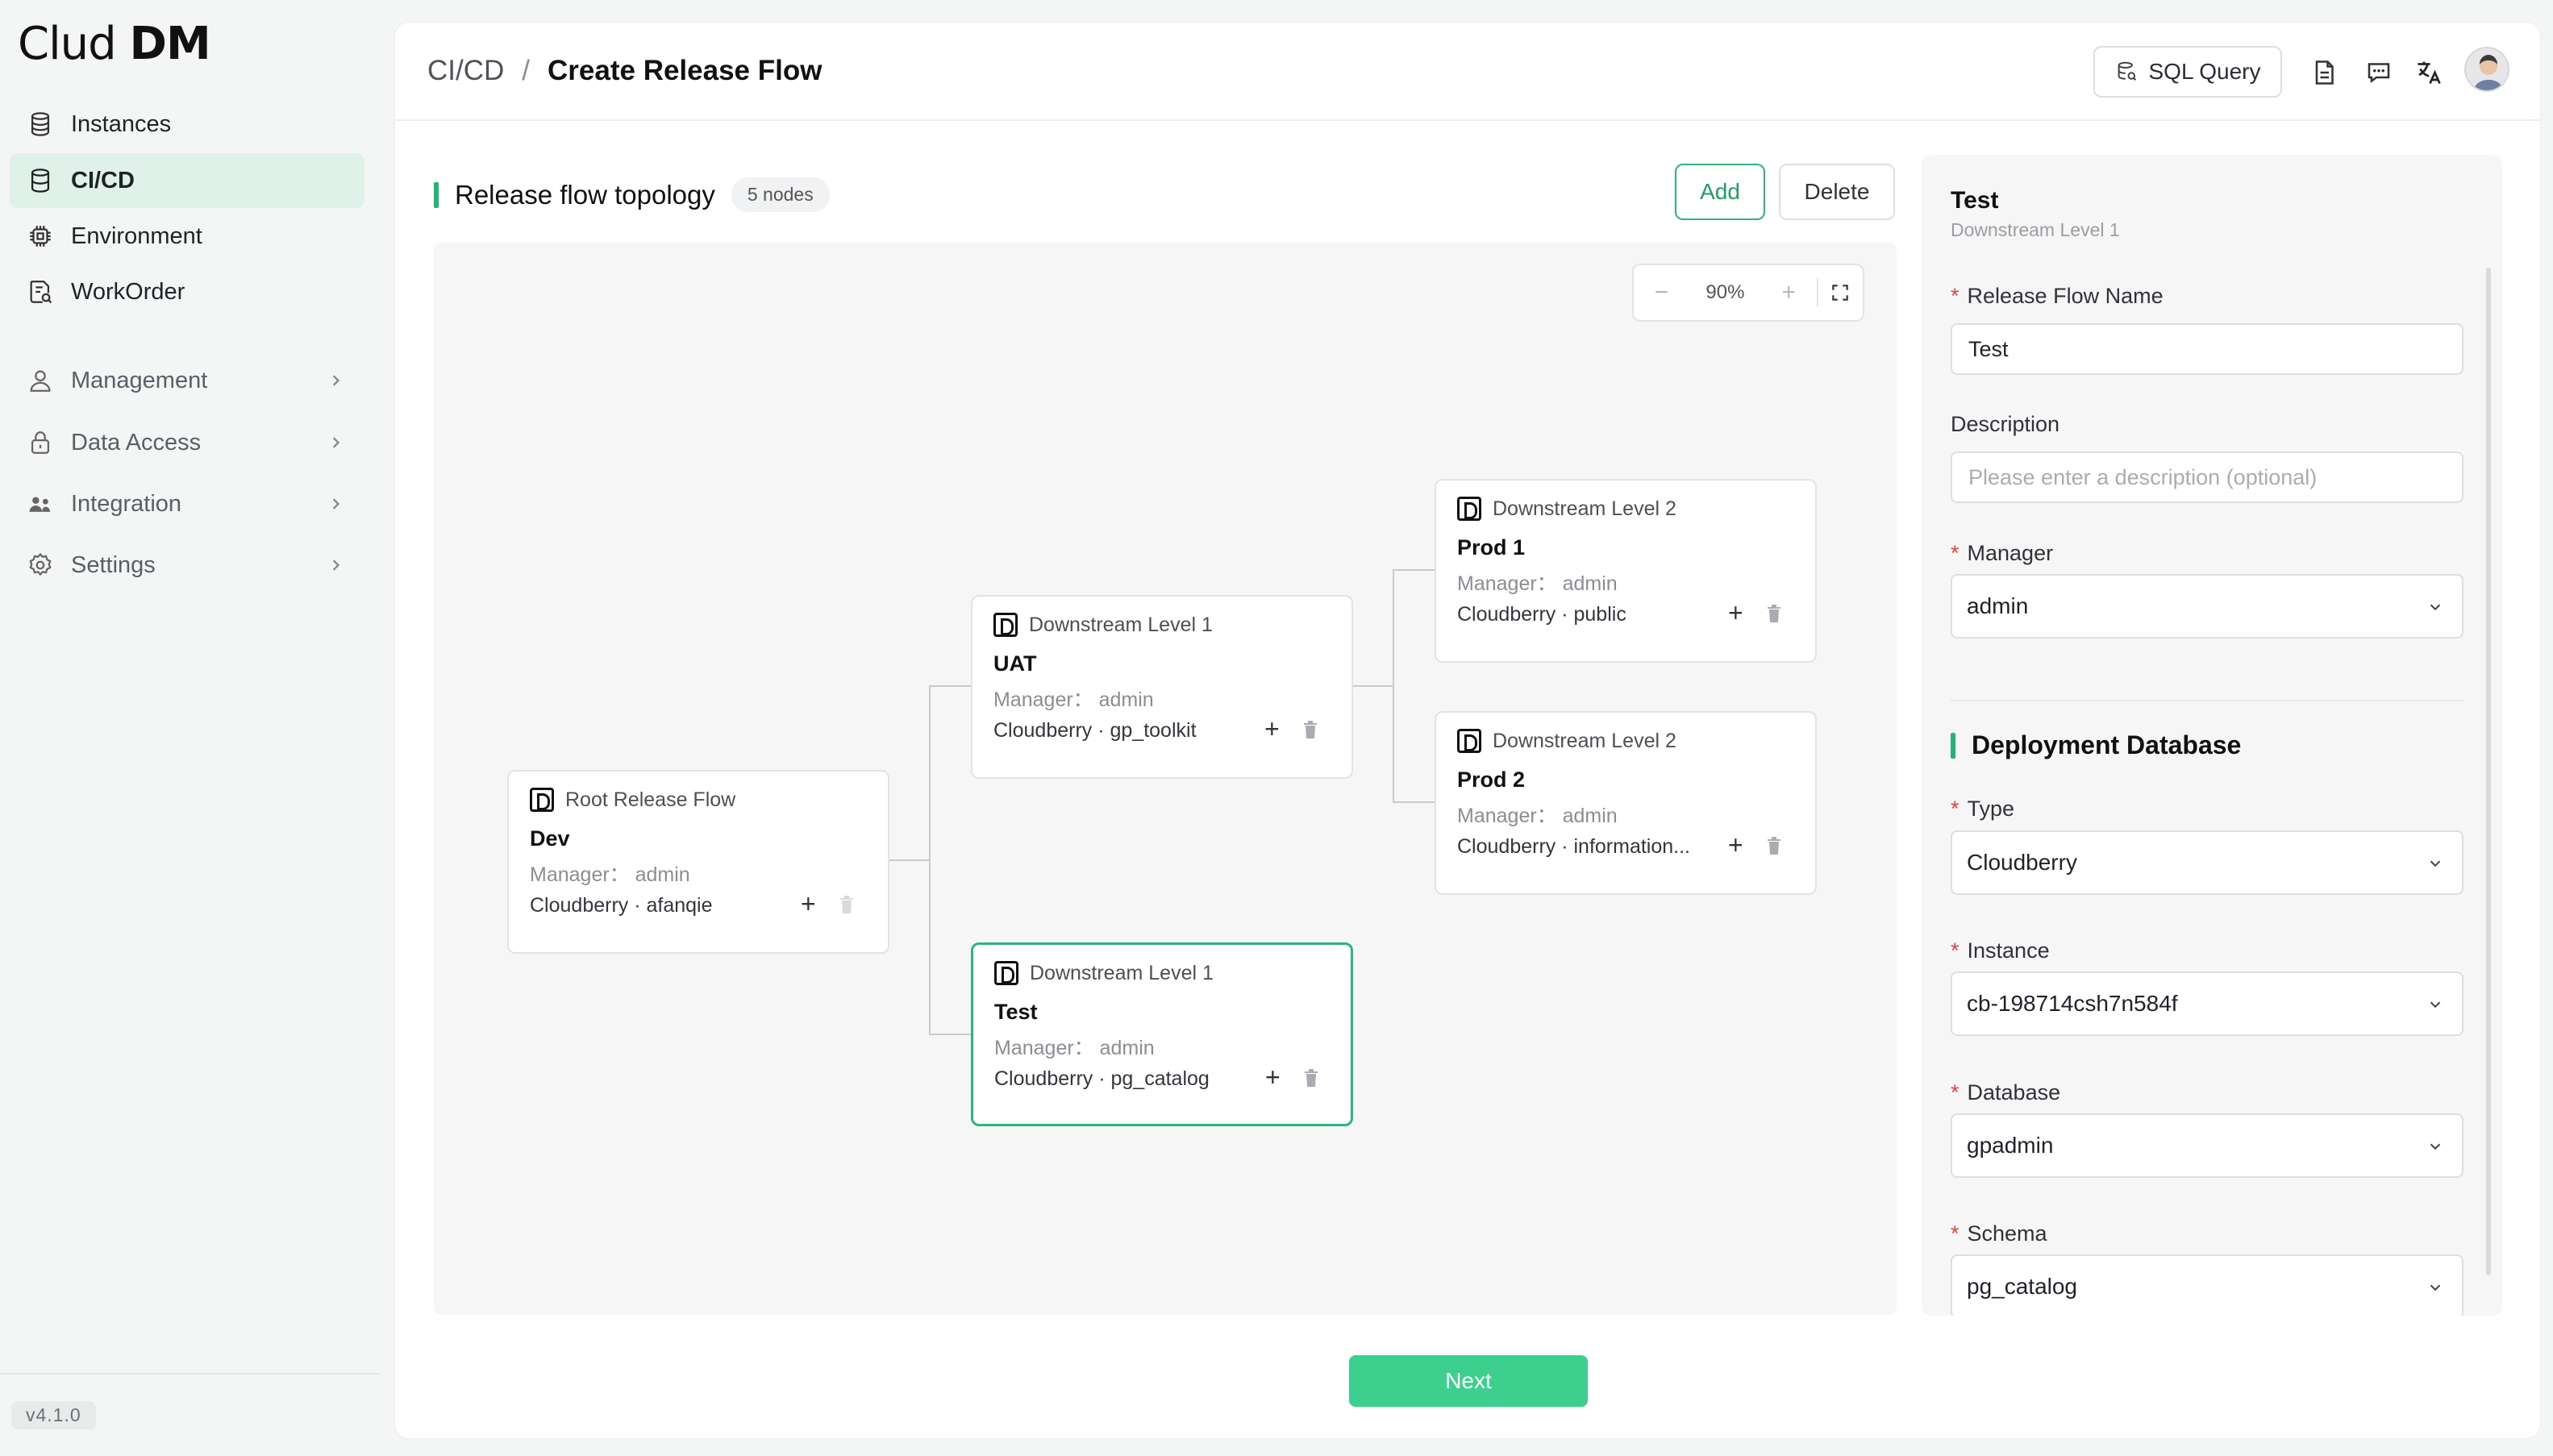 The height and width of the screenshot is (1456, 2553). Describe the element at coordinates (2207, 477) in the screenshot. I see `description-input: Please enter a description (optional)` at that location.